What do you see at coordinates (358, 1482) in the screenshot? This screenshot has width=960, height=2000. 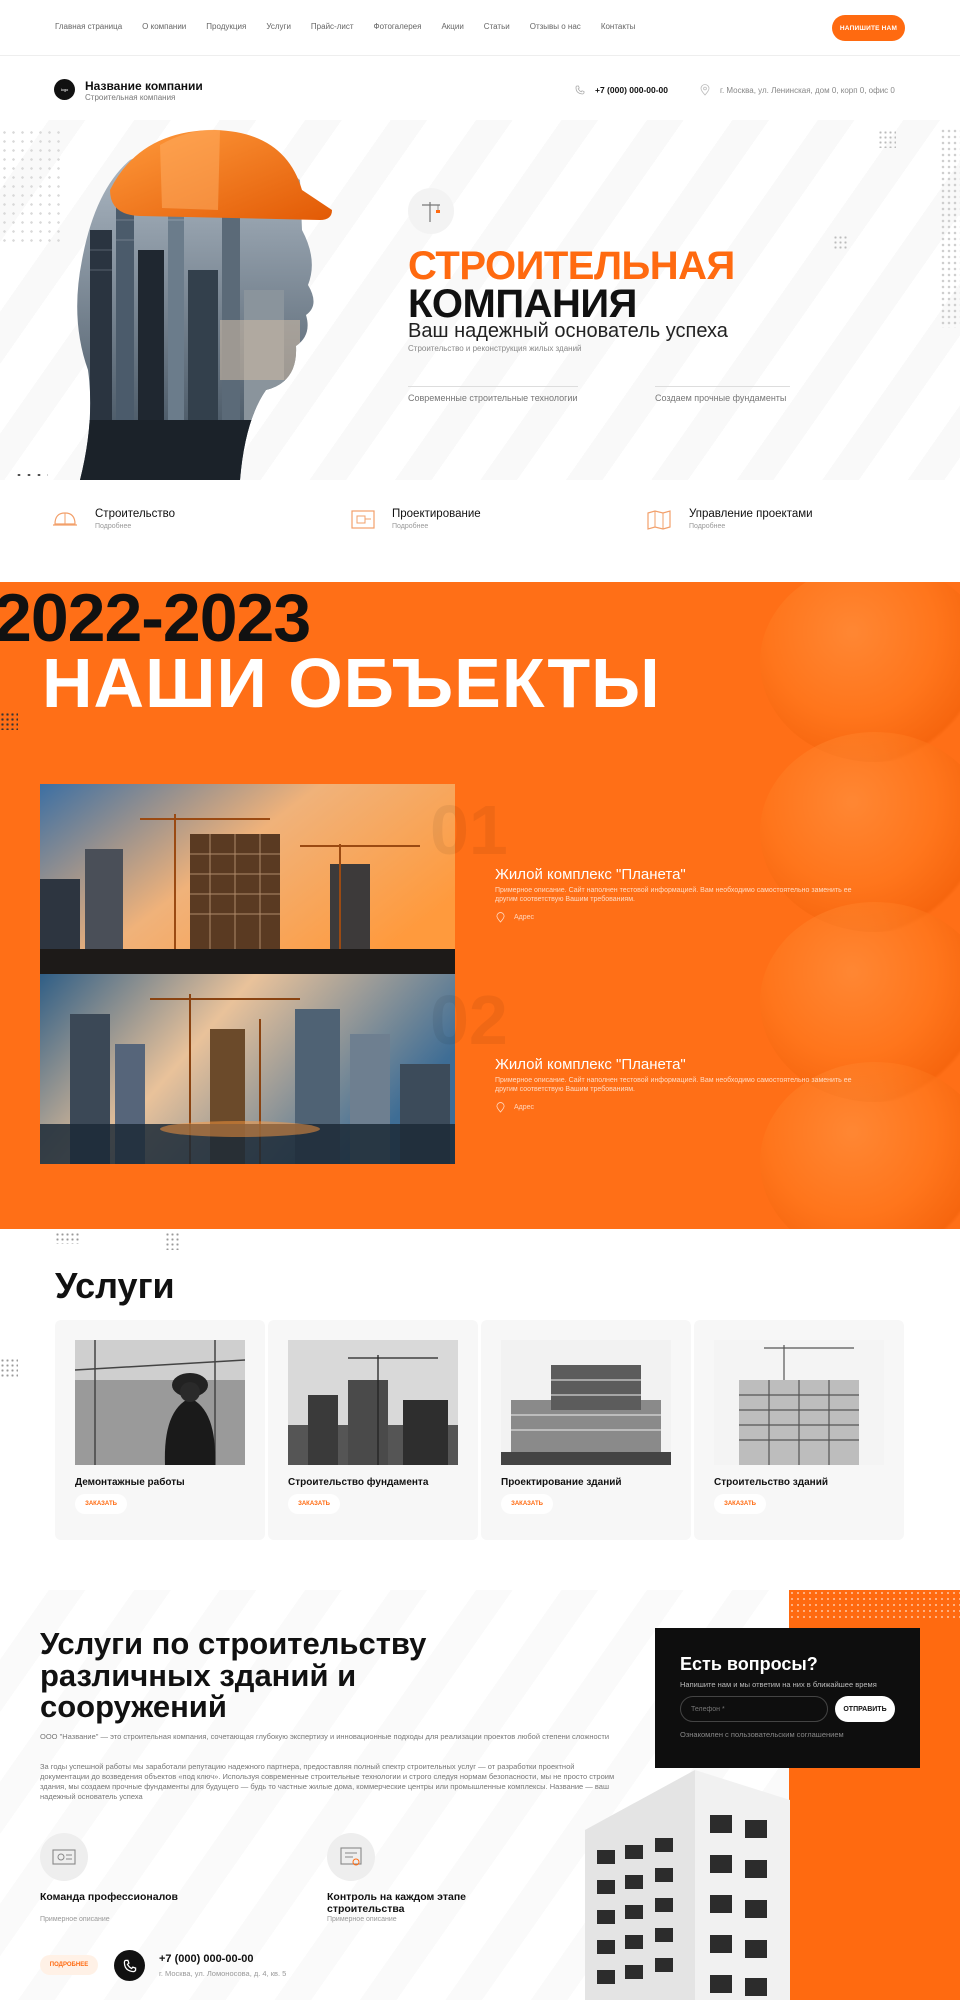 I see `service-card-title: Строительство фундамента` at bounding box center [358, 1482].